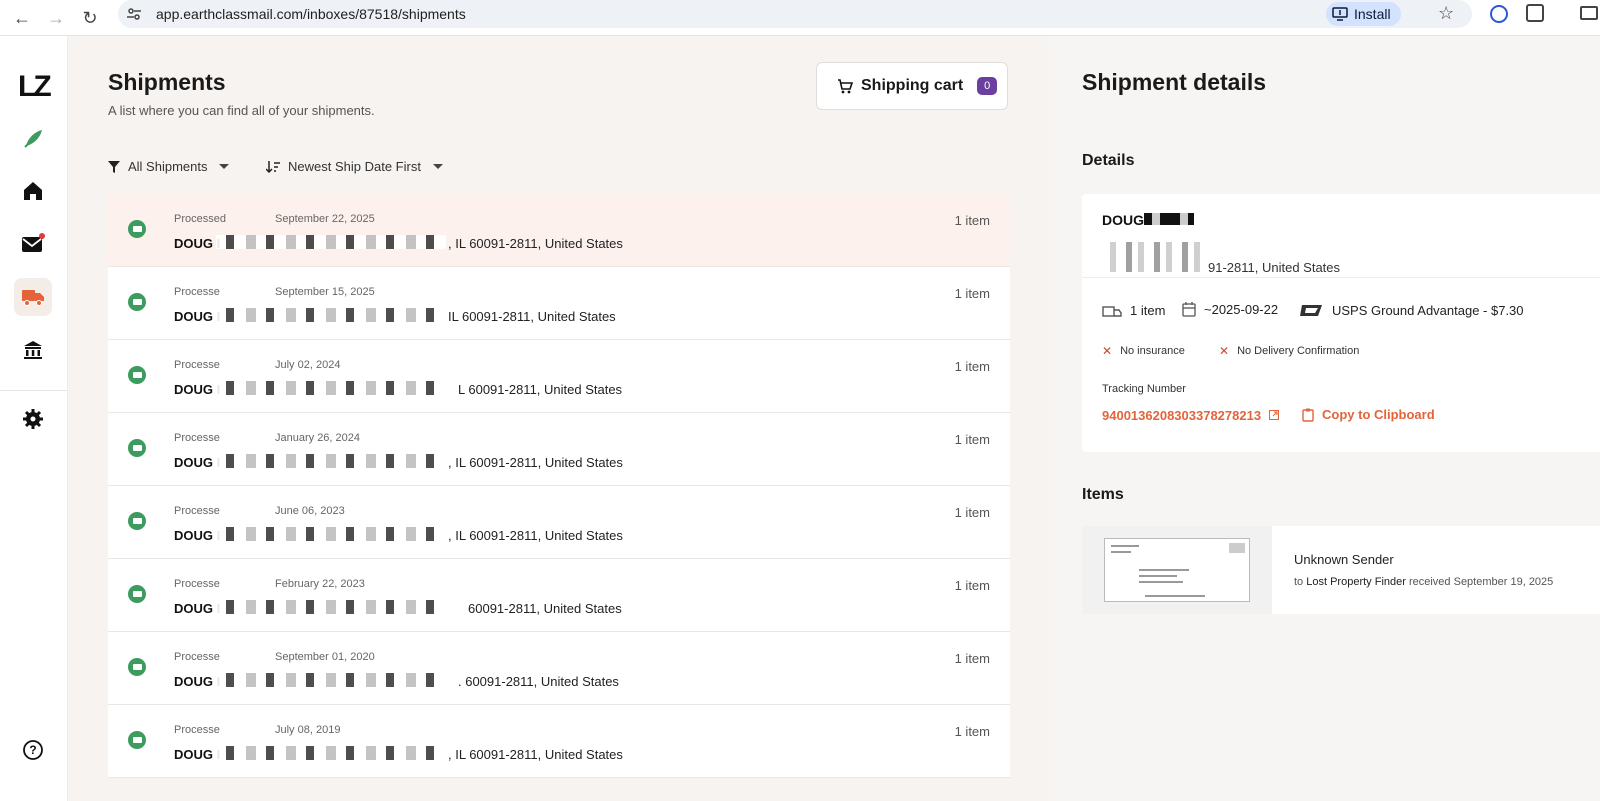 Image resolution: width=1600 pixels, height=801 pixels. What do you see at coordinates (532, 316) in the screenshot?
I see `recipient-address: IL 60091-2811, United States` at bounding box center [532, 316].